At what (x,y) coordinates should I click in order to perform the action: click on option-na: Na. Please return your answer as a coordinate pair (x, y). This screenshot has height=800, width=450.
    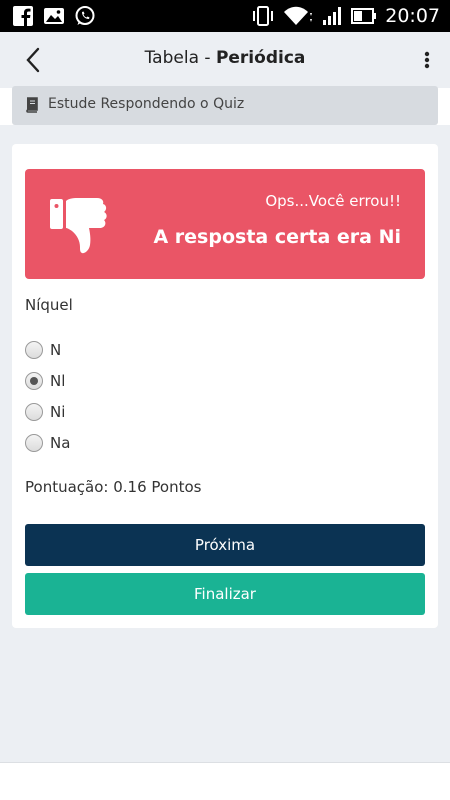
    Looking at the image, I should click on (47, 443).